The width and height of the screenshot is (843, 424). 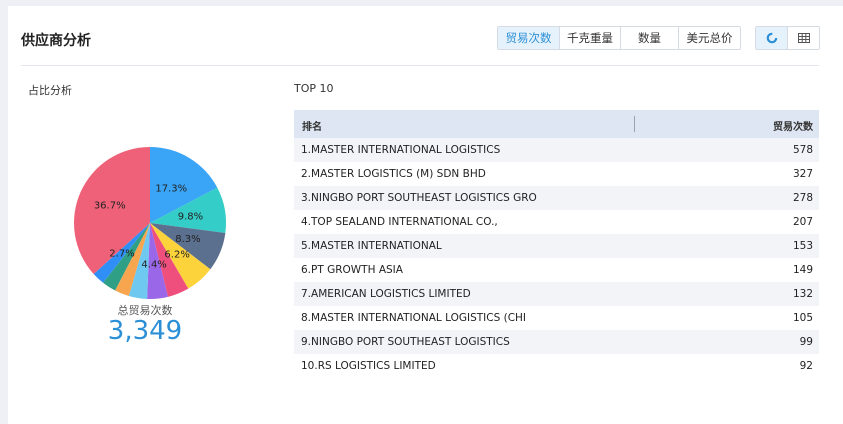 What do you see at coordinates (414, 318) in the screenshot?
I see `supplier-name: 8.MASTER INTERNATIONAL LOGISTICS (CHI` at bounding box center [414, 318].